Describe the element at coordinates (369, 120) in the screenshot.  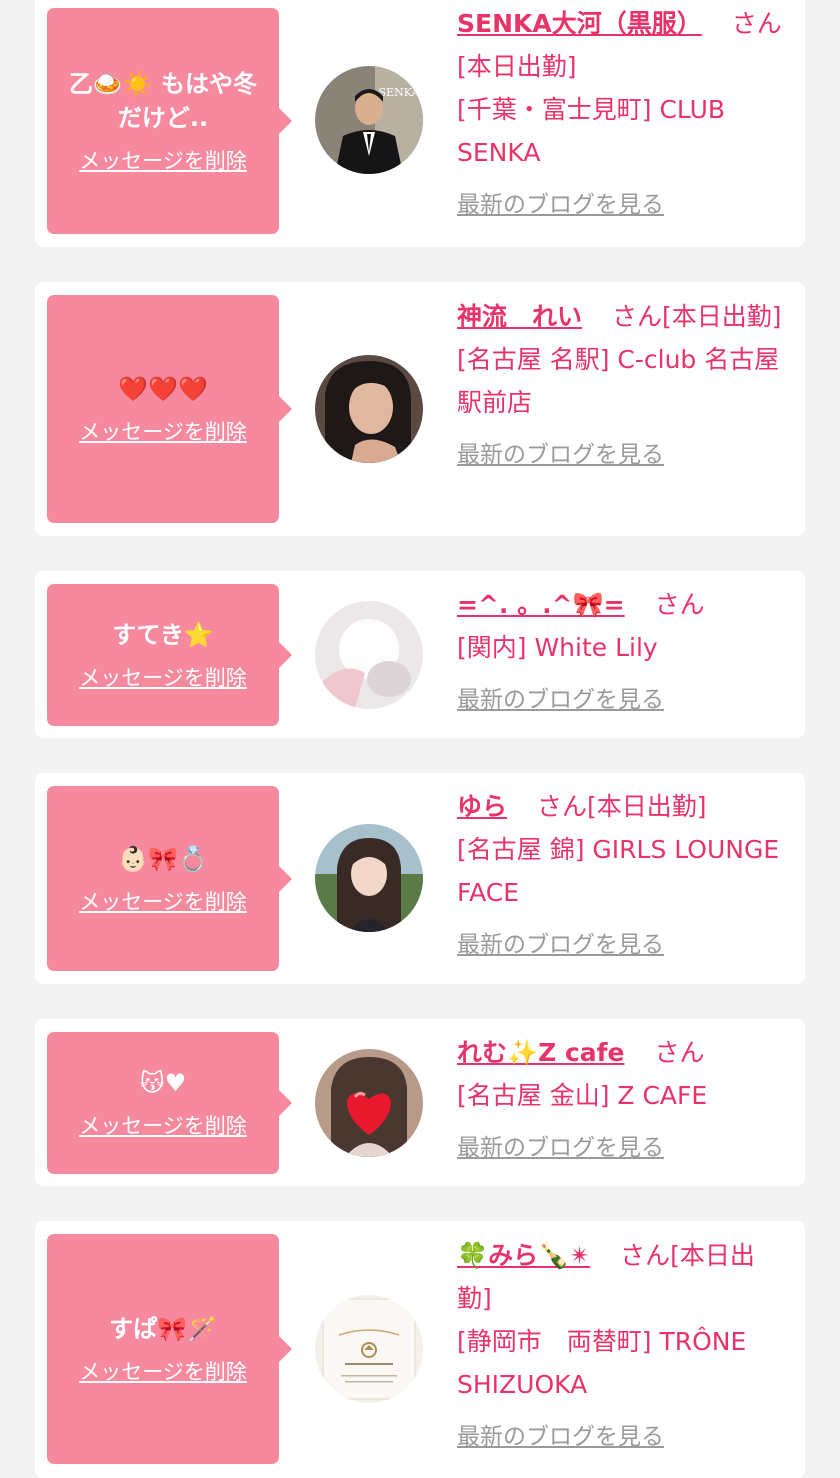
I see `avatar: SENKA` at that location.